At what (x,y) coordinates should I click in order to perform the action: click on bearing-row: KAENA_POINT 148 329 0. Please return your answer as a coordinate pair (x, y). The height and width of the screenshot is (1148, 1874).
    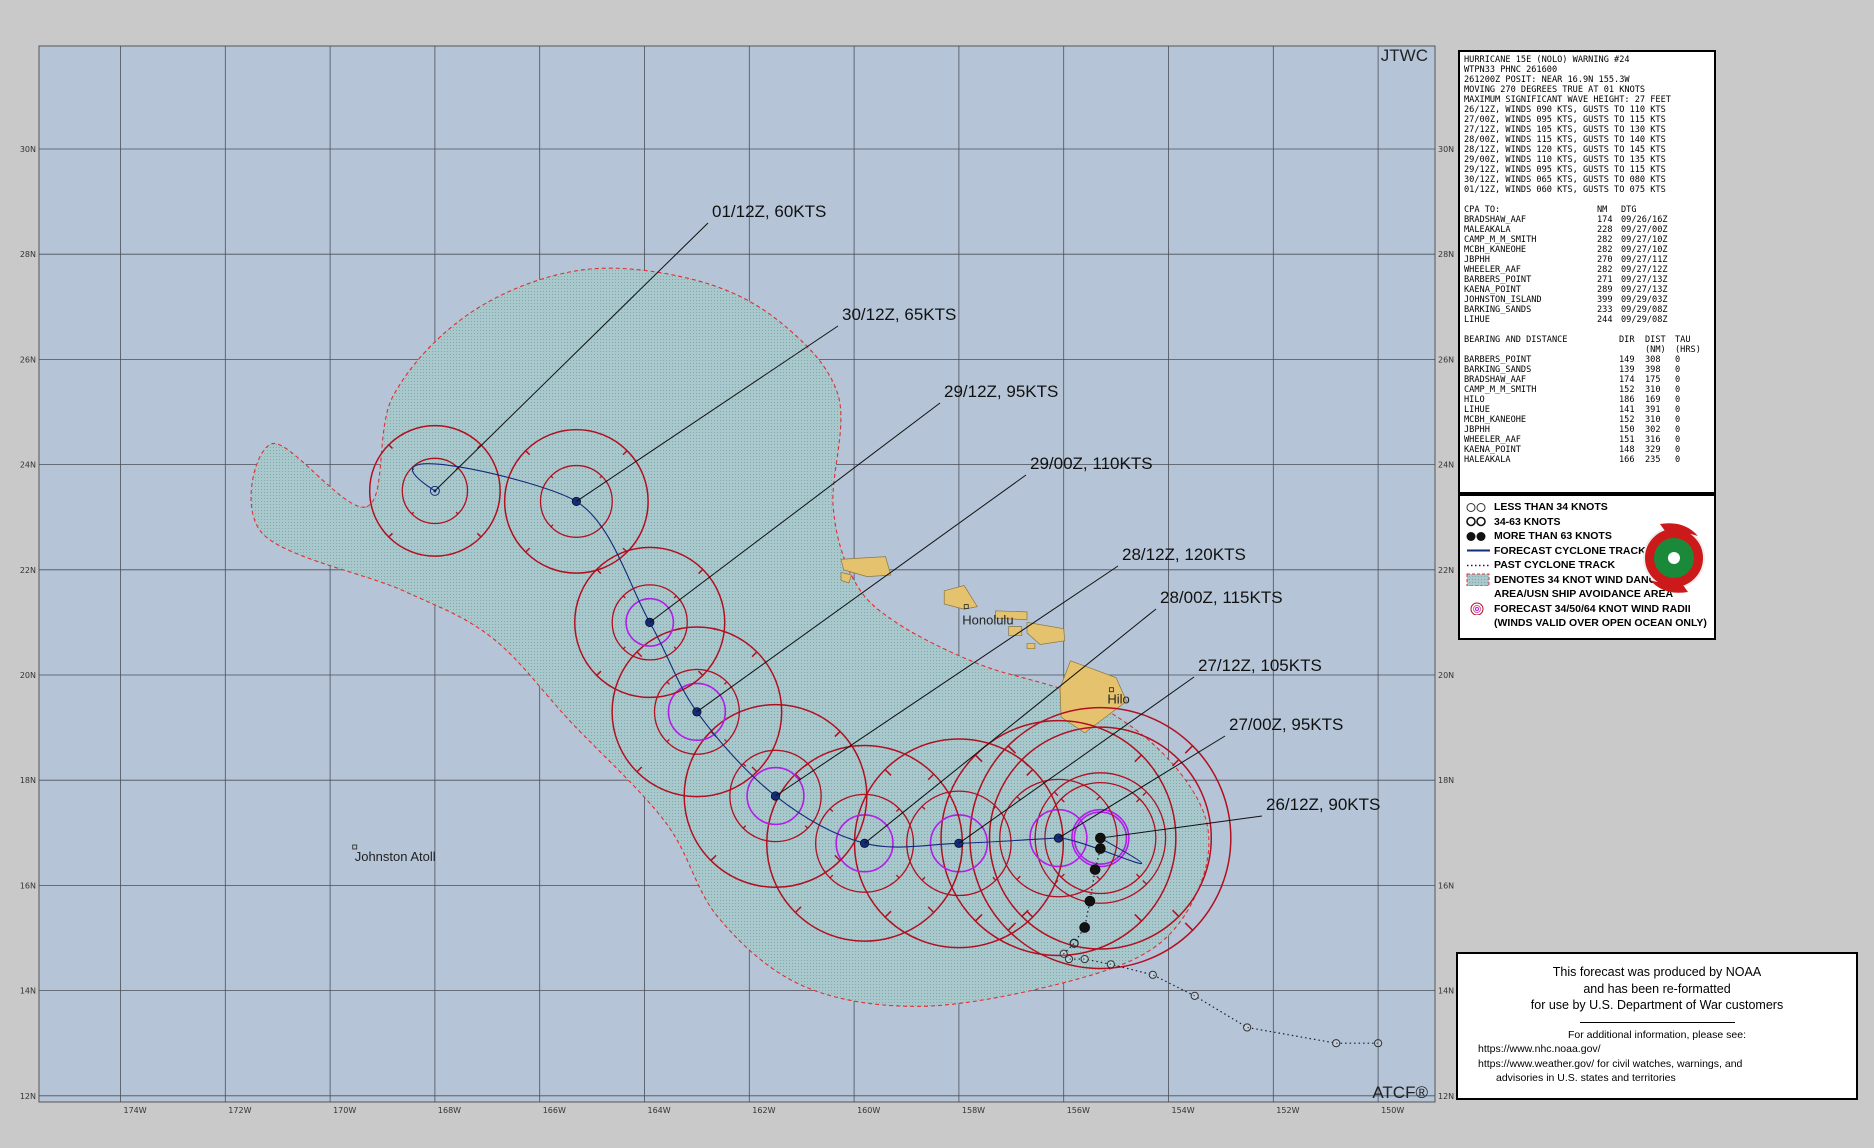
    Looking at the image, I should click on (1572, 450).